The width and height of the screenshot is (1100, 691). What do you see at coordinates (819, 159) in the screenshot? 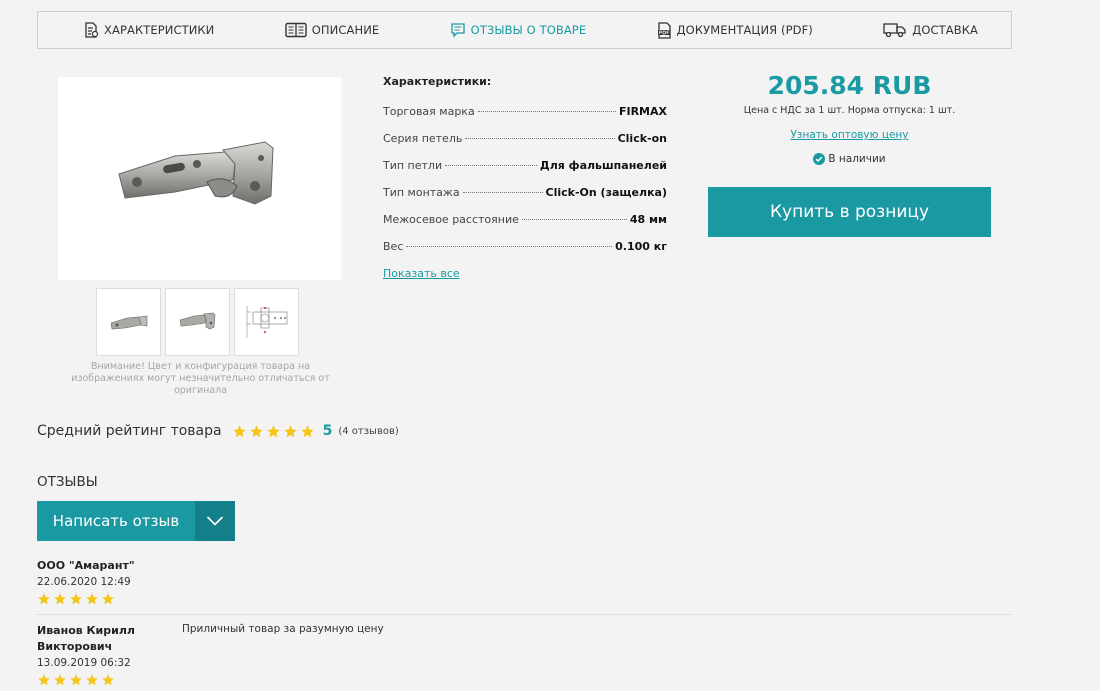
I see `check-circle-icon` at bounding box center [819, 159].